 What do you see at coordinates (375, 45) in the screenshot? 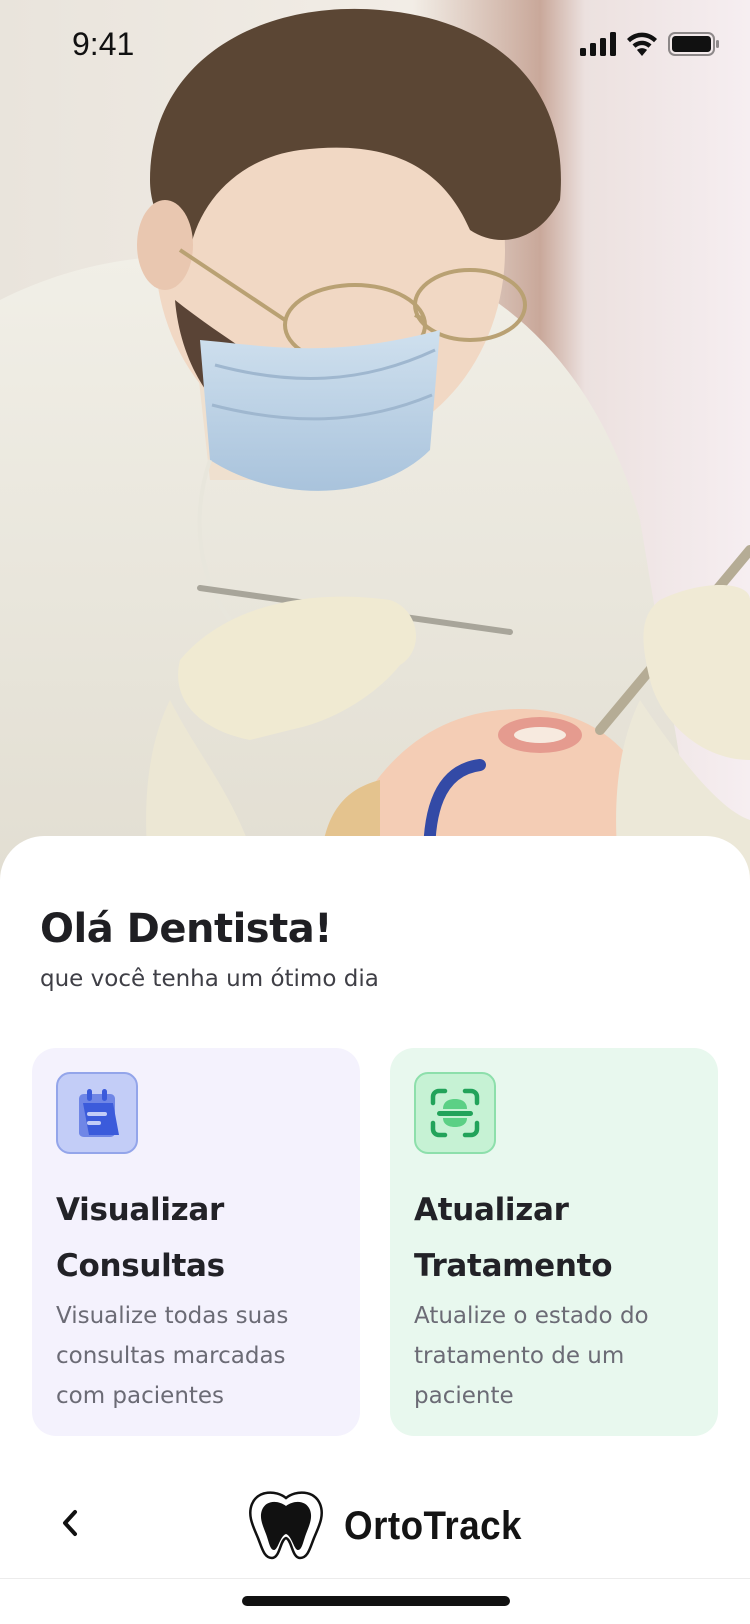
I see `status-bar: 9:41` at bounding box center [375, 45].